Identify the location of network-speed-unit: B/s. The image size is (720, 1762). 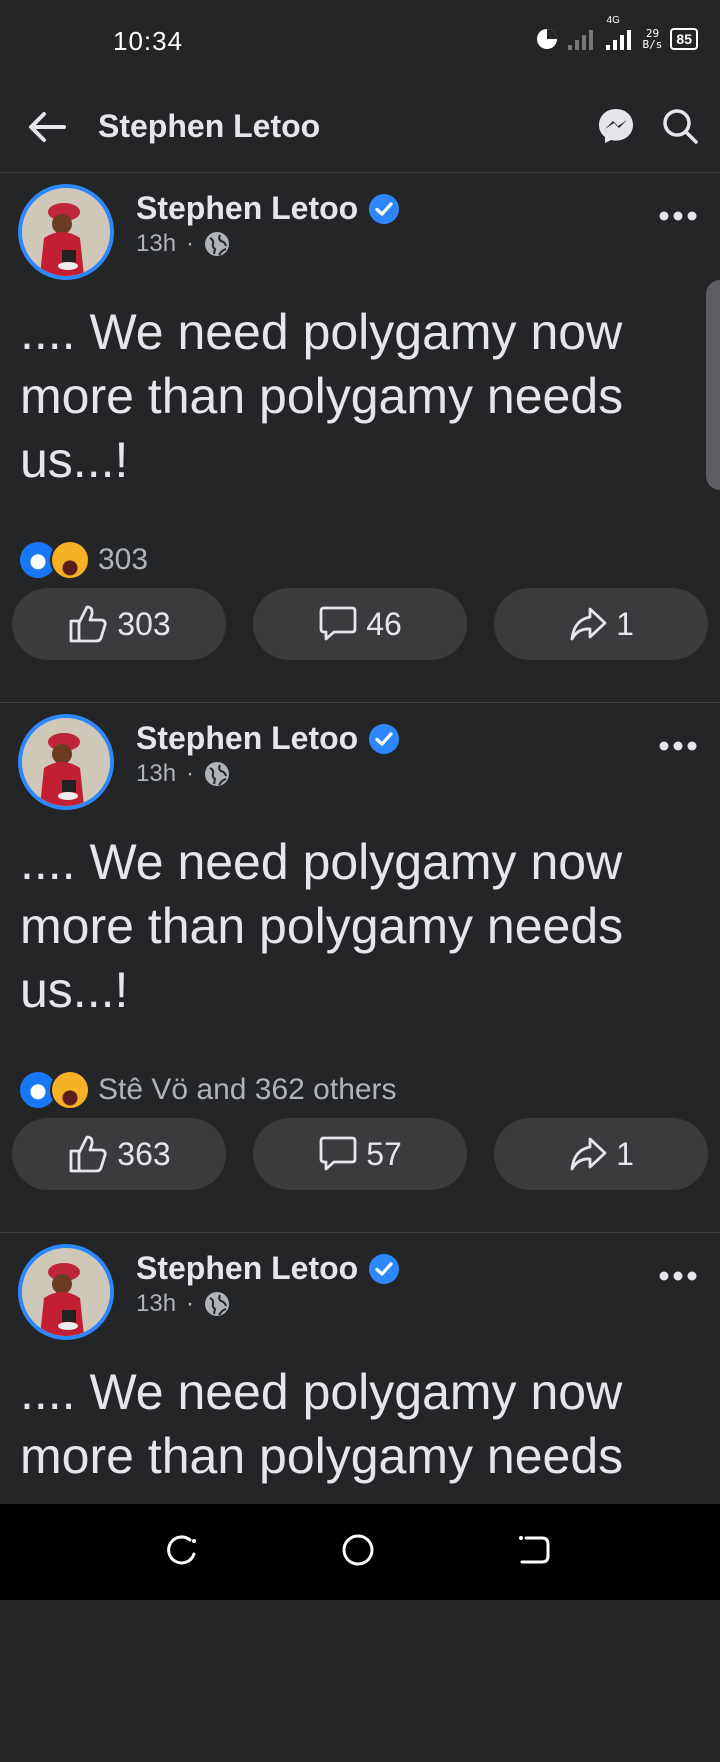
(652, 44).